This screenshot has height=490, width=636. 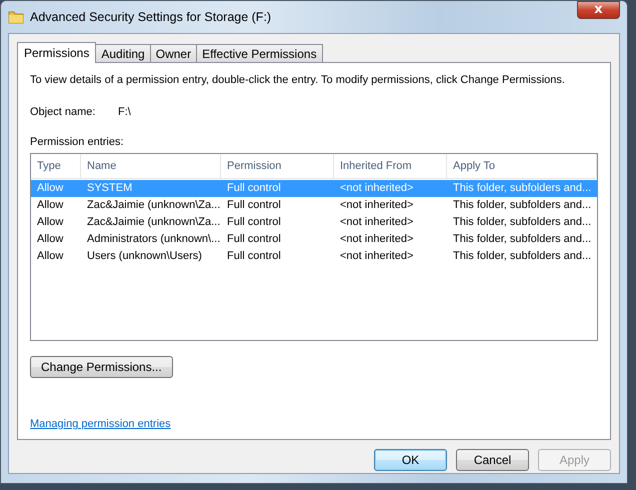 I want to click on dialog-button: Cancel, so click(x=492, y=460).